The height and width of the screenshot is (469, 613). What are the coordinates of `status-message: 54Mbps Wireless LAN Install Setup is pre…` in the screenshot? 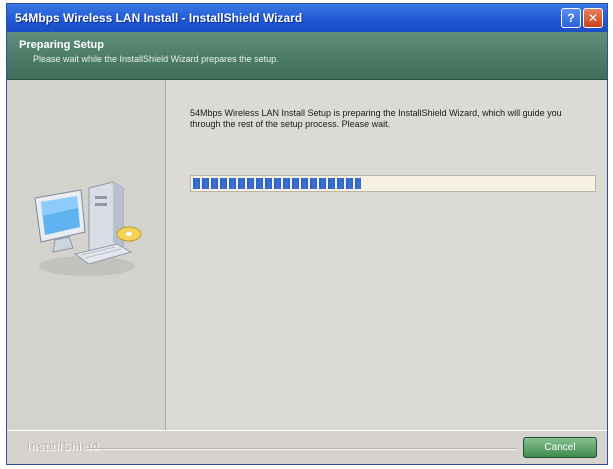 It's located at (376, 118).